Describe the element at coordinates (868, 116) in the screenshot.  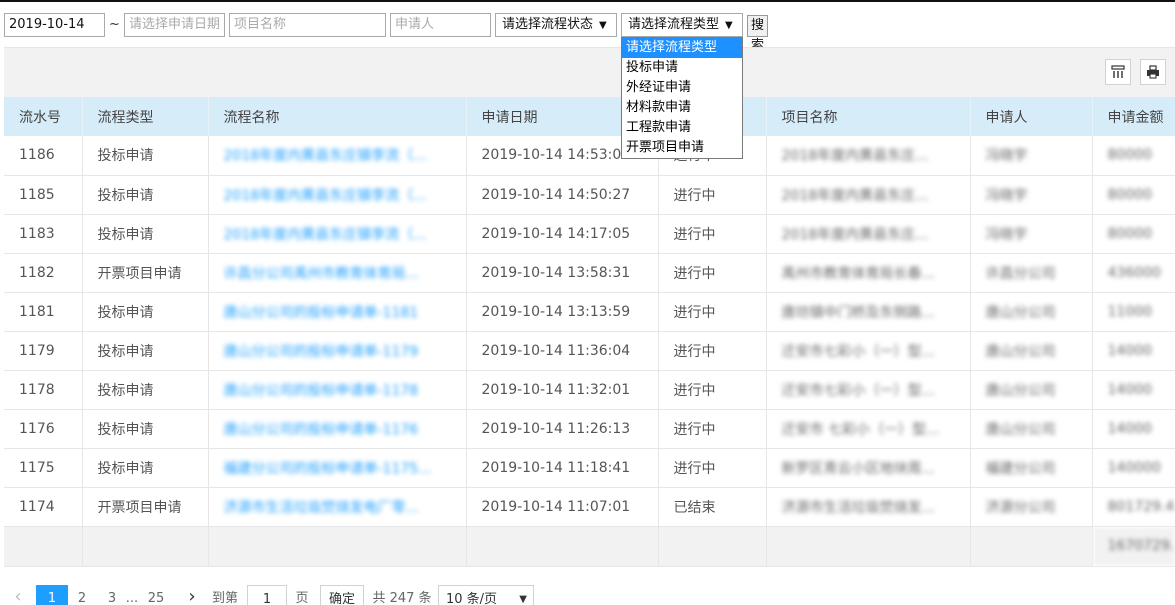
I see `col-header-project: 项目名称` at that location.